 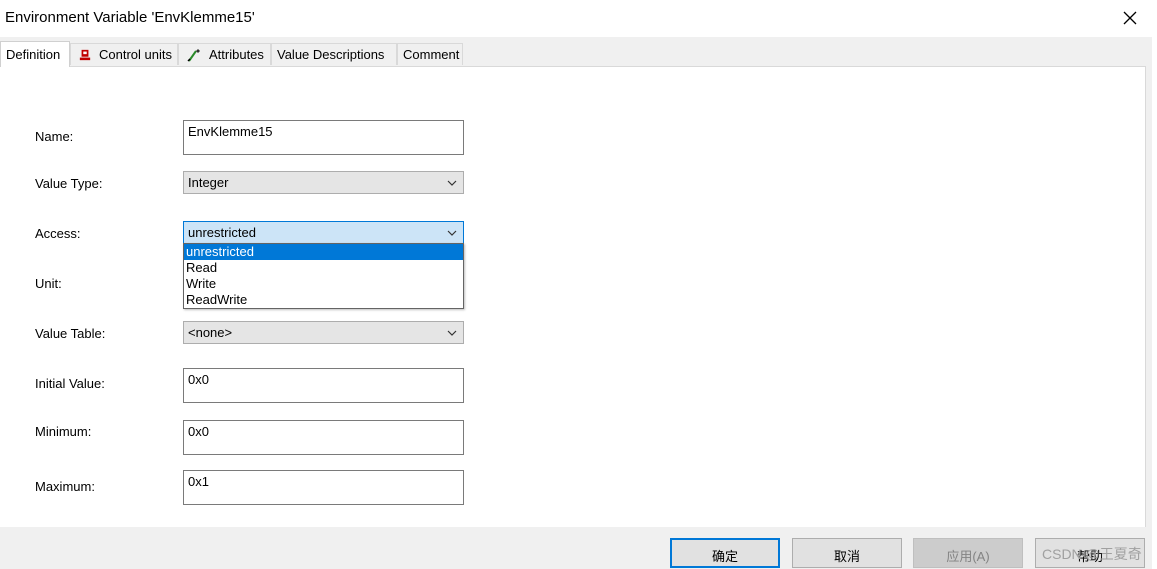 What do you see at coordinates (323, 437) in the screenshot?
I see `minimum-input: 0x0` at bounding box center [323, 437].